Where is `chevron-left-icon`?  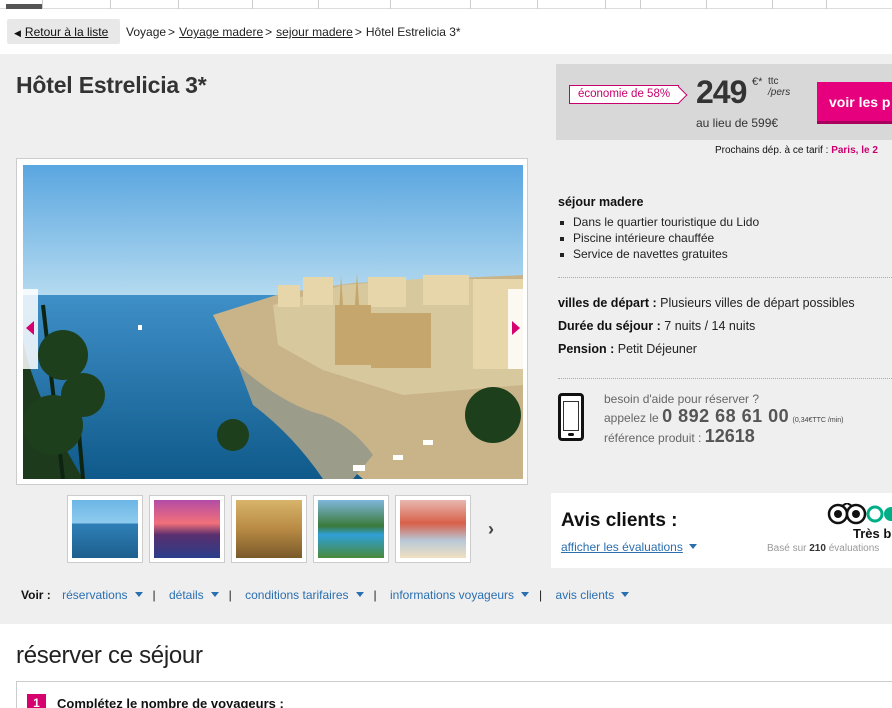
chevron-left-icon is located at coordinates (30, 328).